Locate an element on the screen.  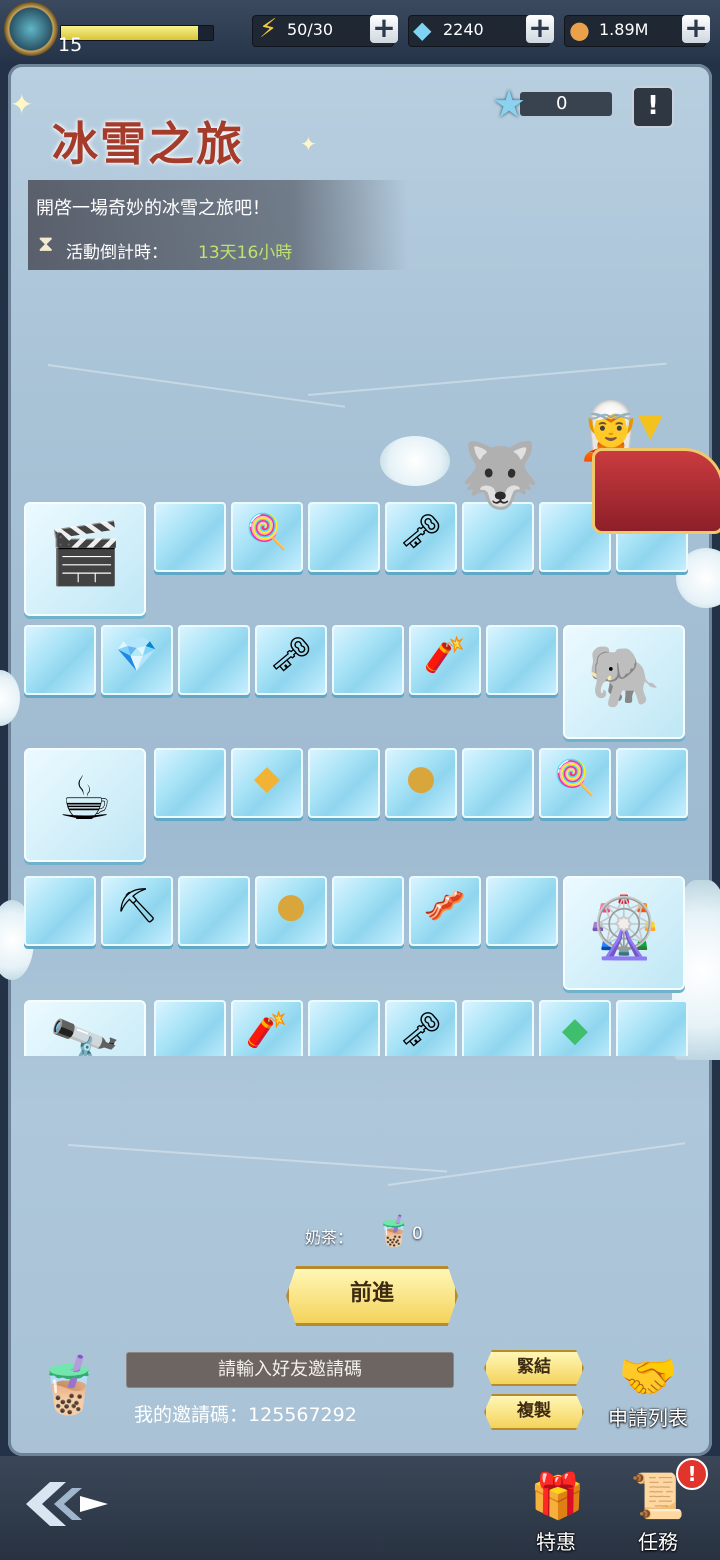
event-description: 開啓一場奇妙的冰雪之旅吧！ is located at coordinates (153, 208).